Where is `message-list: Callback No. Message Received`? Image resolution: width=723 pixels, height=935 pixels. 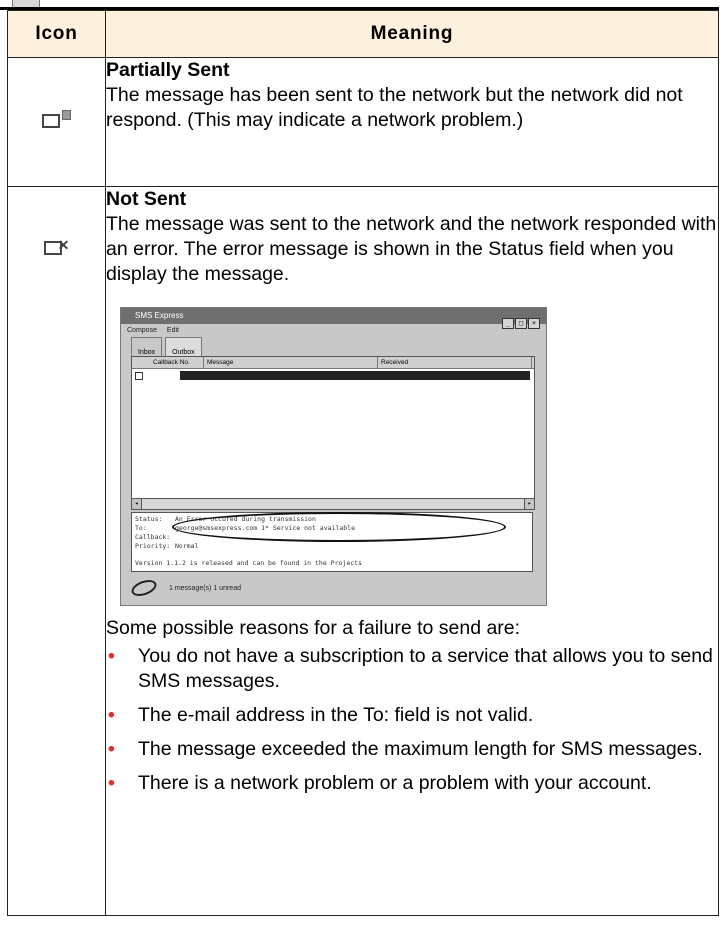 message-list: Callback No. Message Received is located at coordinates (333, 428).